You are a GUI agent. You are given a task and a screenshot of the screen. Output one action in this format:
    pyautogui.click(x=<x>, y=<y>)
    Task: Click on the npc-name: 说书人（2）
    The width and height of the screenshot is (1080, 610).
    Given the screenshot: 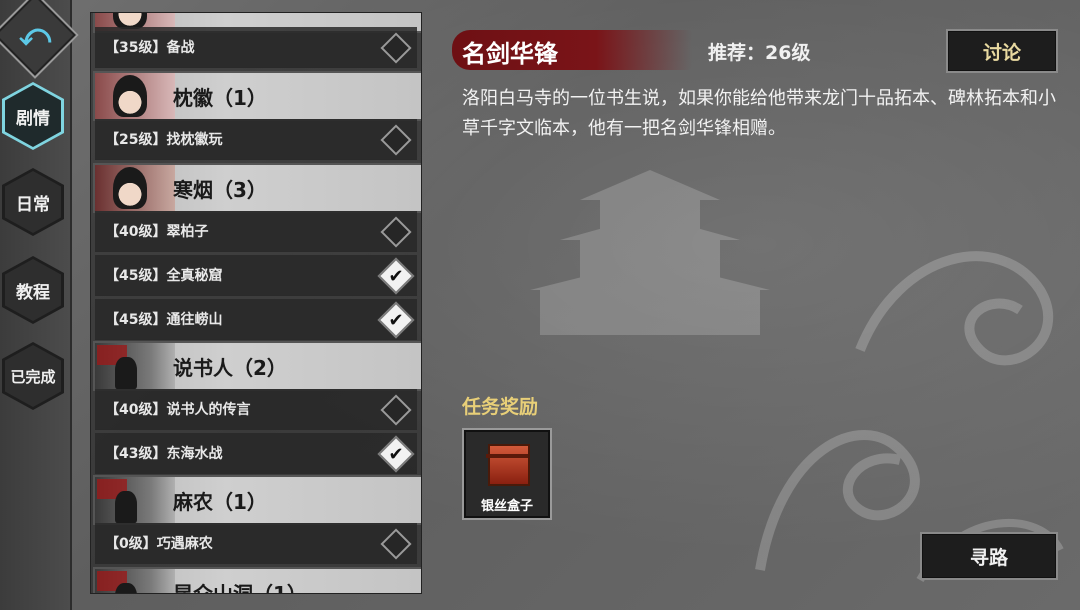 What is the action you would take?
    pyautogui.click(x=230, y=367)
    